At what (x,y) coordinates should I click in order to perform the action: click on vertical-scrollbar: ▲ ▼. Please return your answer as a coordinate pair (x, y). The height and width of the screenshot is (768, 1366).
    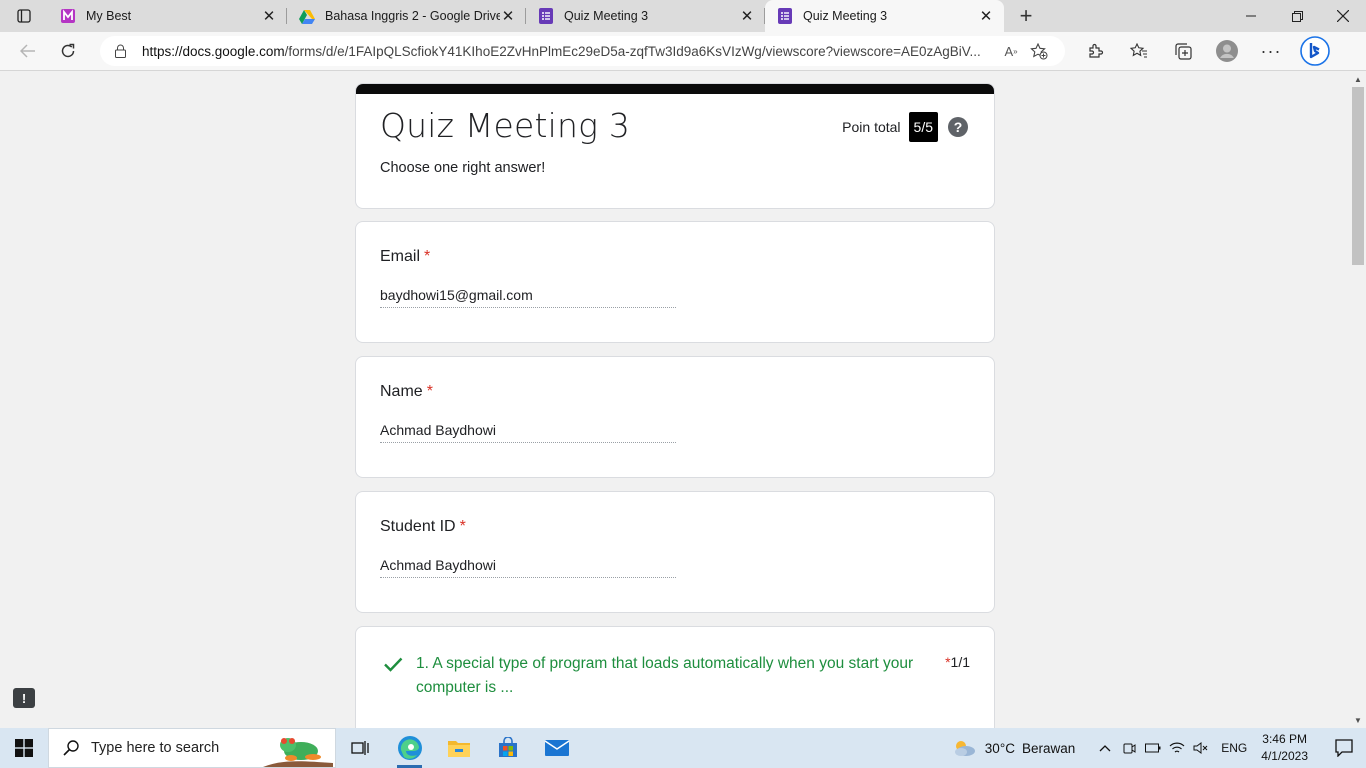
    Looking at the image, I should click on (1358, 399).